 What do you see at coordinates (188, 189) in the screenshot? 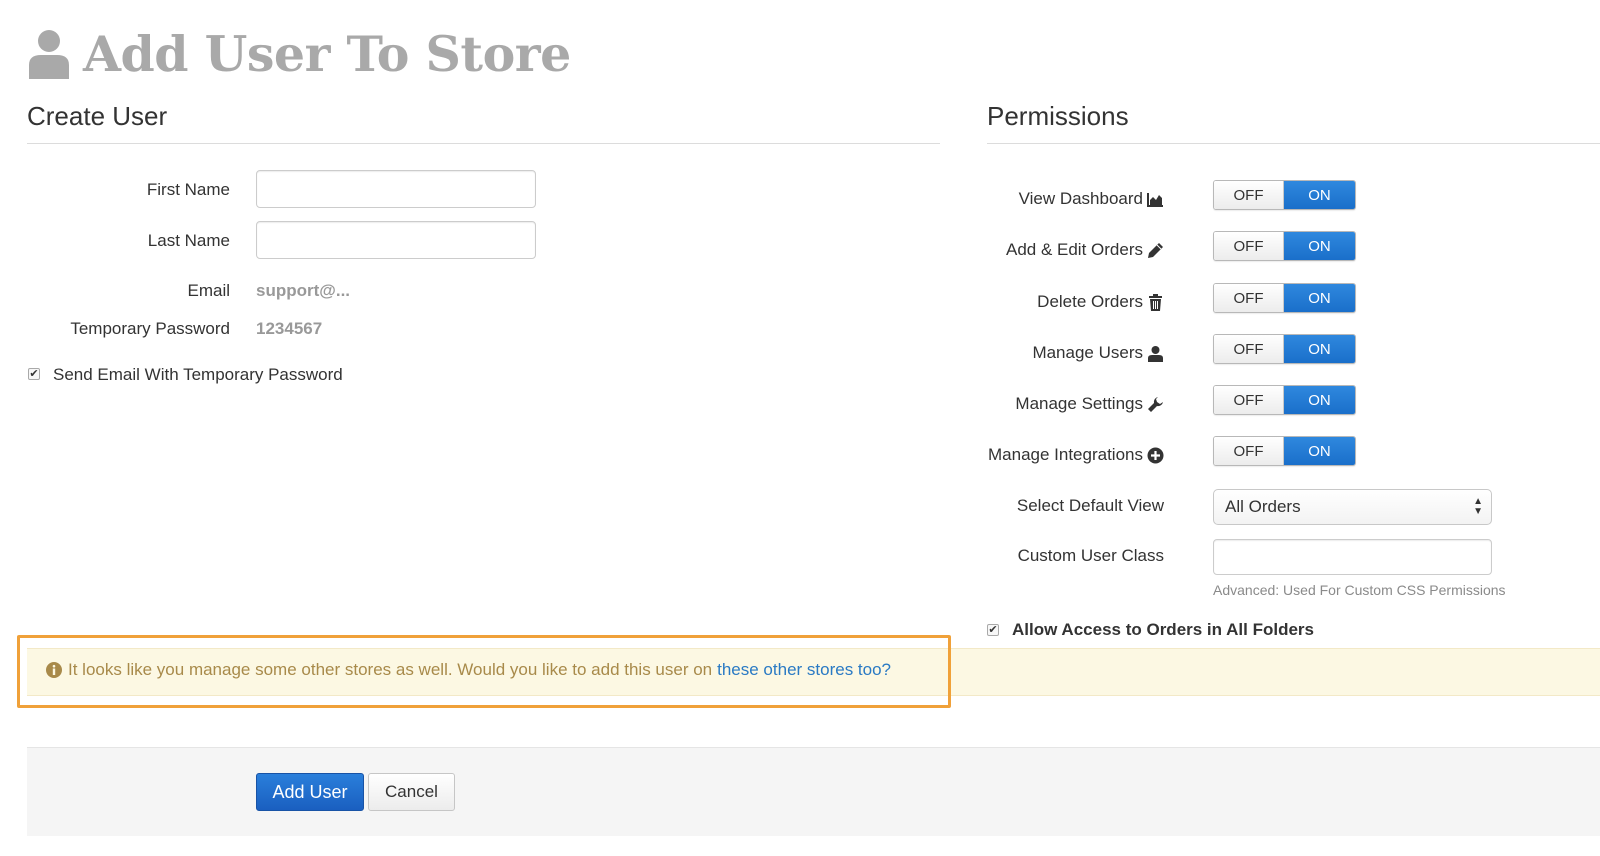
I see `first-name-label: First Name` at bounding box center [188, 189].